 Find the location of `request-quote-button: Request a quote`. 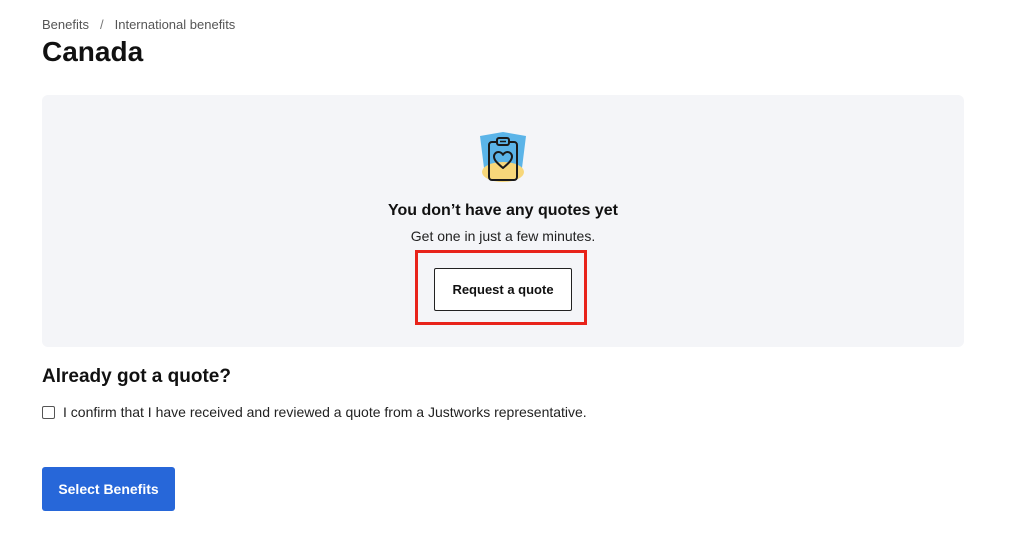

request-quote-button: Request a quote is located at coordinates (503, 289).